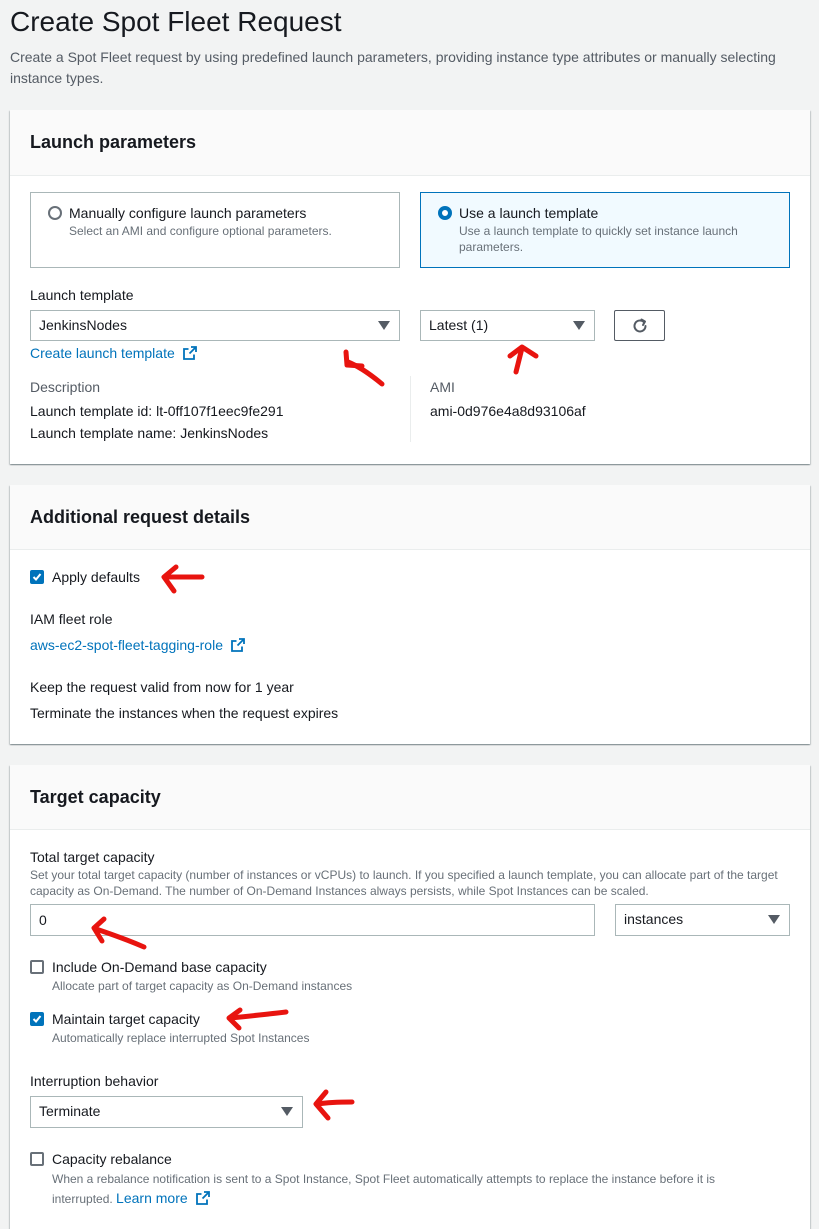  I want to click on iam-role-label: IAM fleet role, so click(71, 619).